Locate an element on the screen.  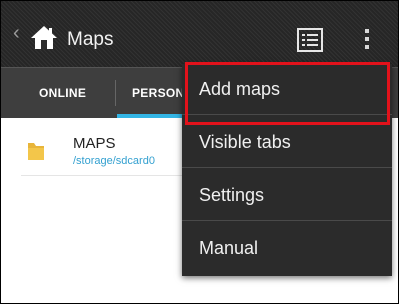
menu-item-settings: Settings is located at coordinates (287, 195).